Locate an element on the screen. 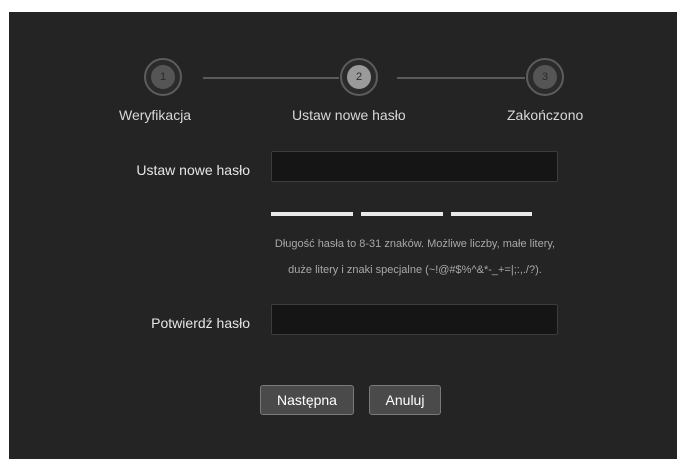  step-1-number: 1 is located at coordinates (163, 77).